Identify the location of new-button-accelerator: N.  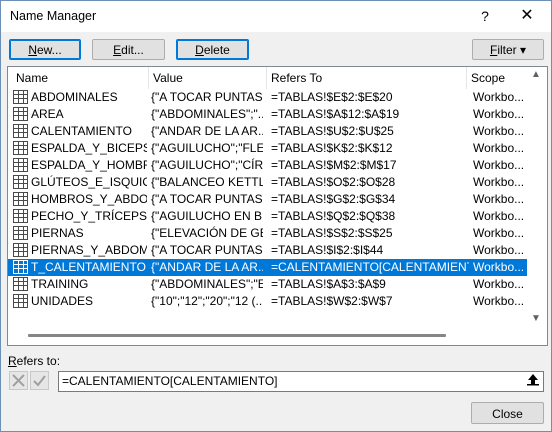
(32, 50).